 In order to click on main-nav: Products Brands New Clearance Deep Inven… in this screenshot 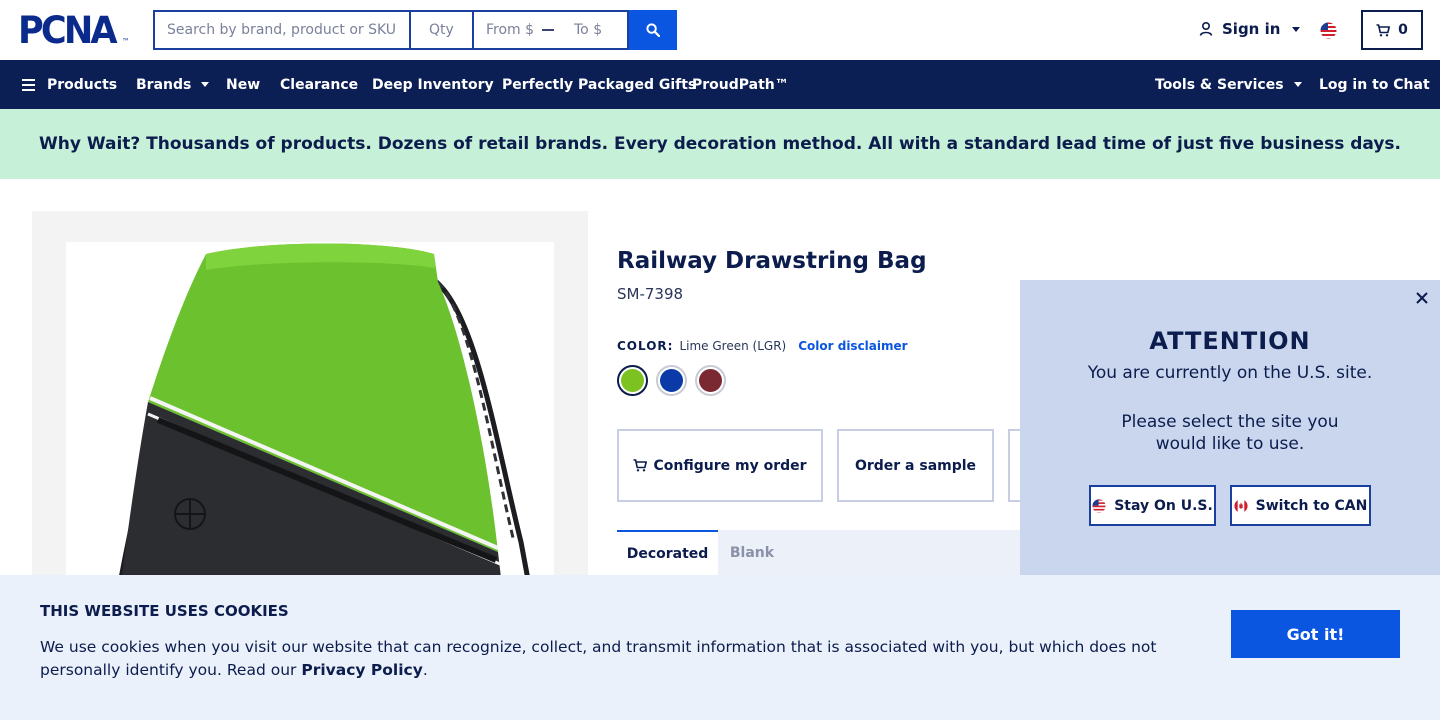, I will do `click(720, 84)`.